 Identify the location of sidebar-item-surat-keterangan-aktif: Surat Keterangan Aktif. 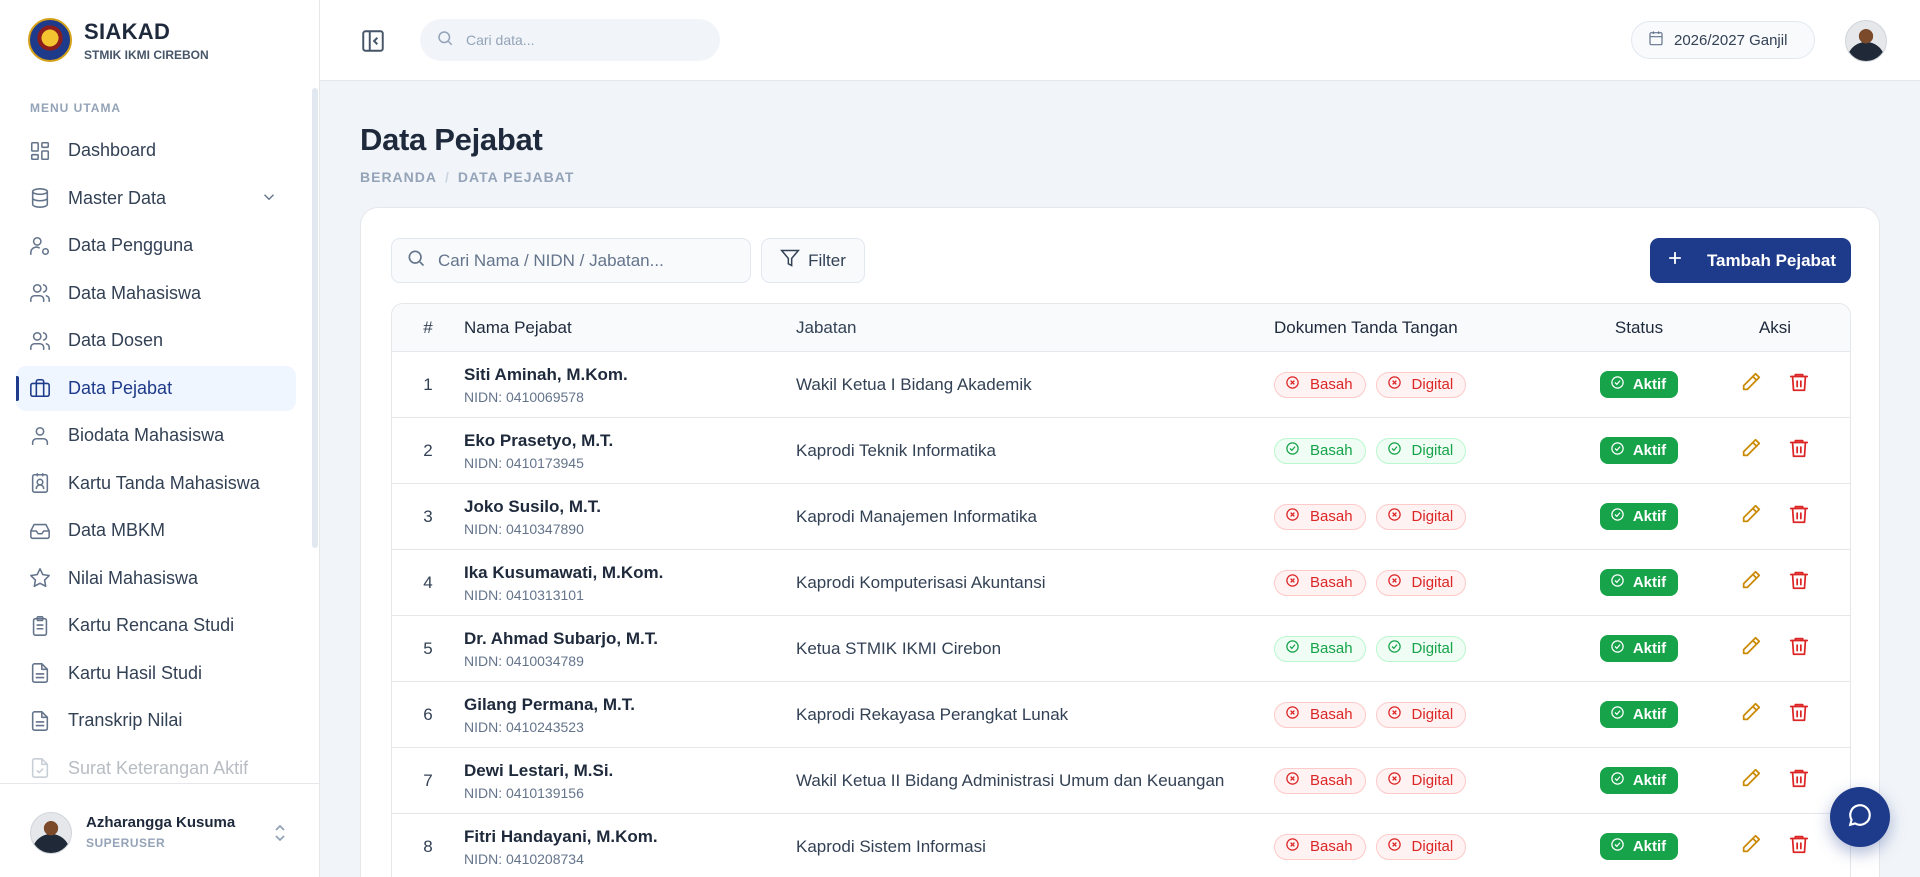
(156, 763).